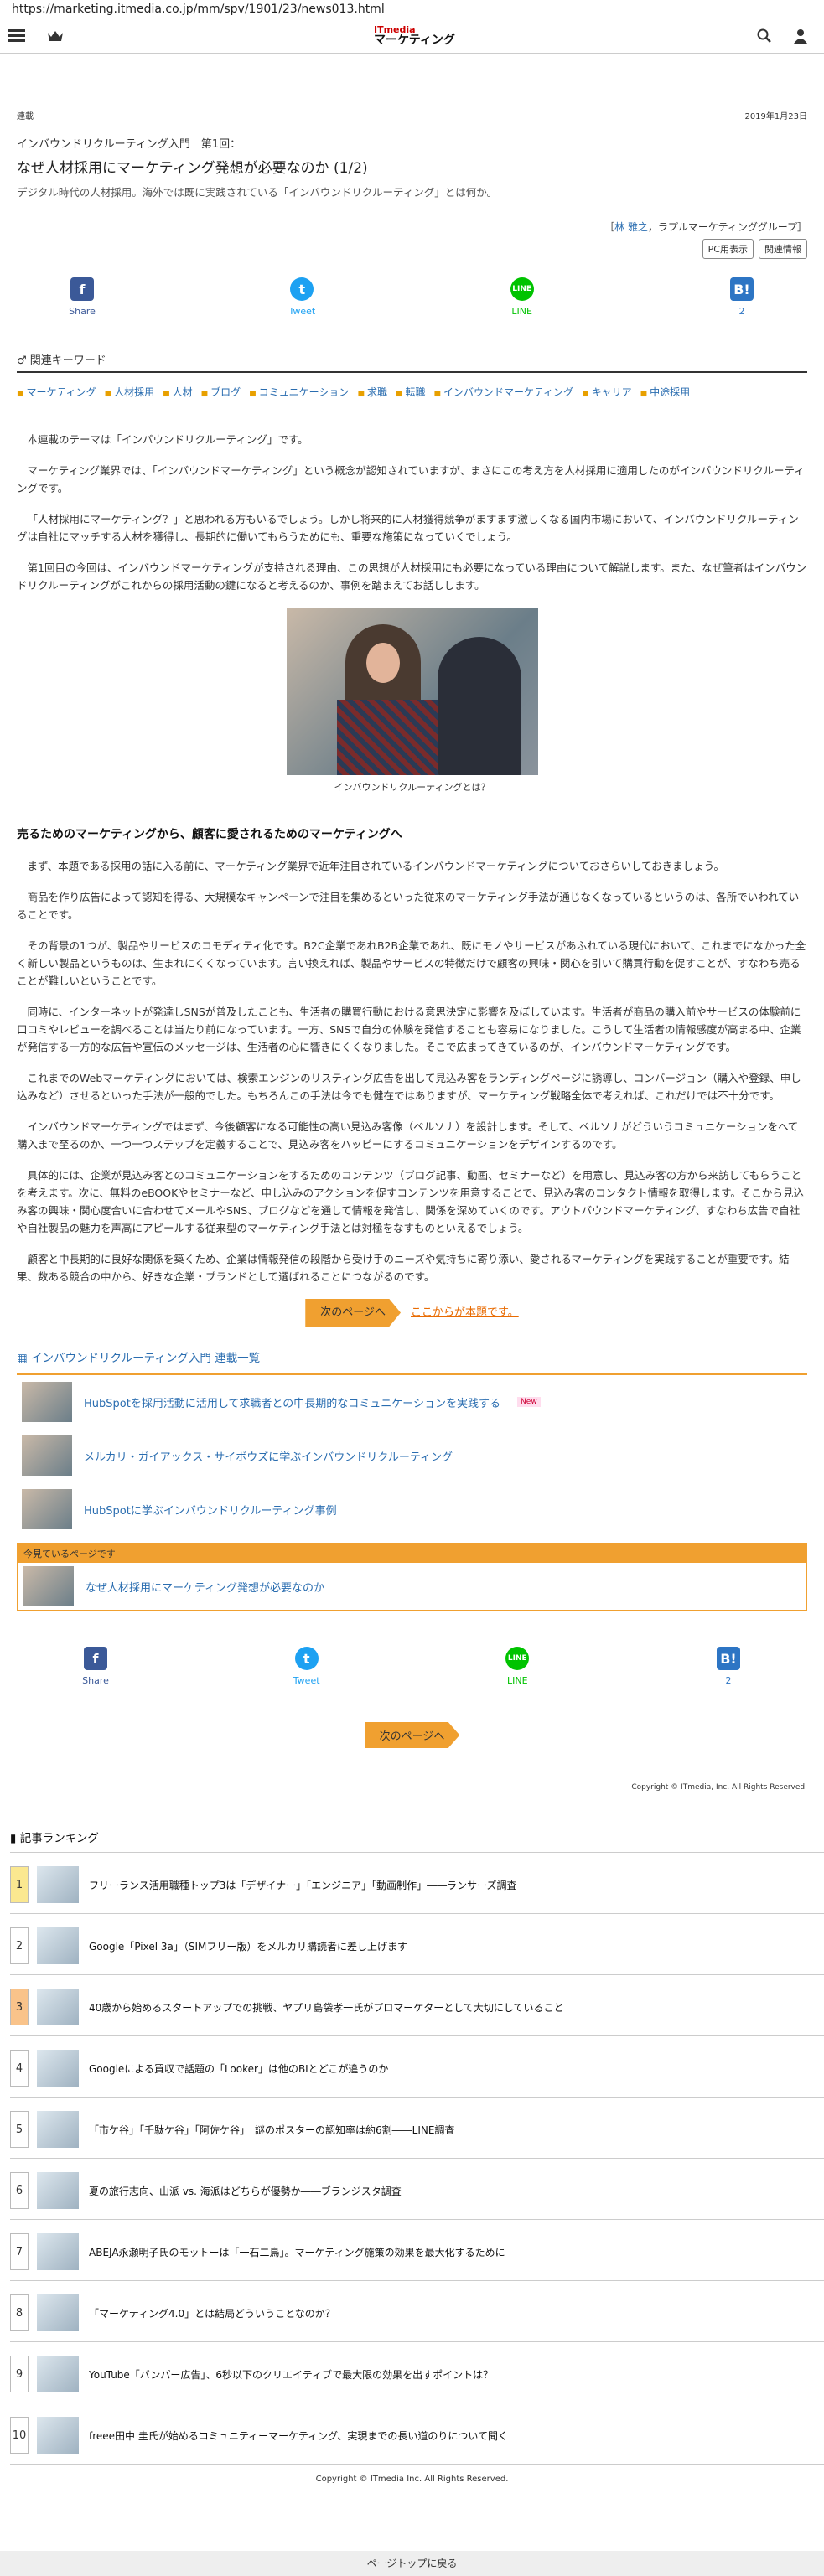  I want to click on user-icon, so click(800, 37).